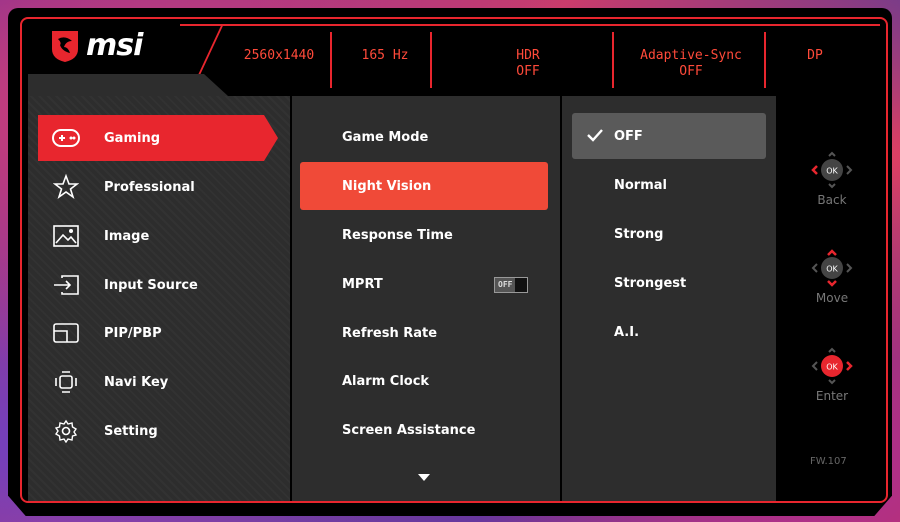  I want to click on msi-logo: msi, so click(96, 45).